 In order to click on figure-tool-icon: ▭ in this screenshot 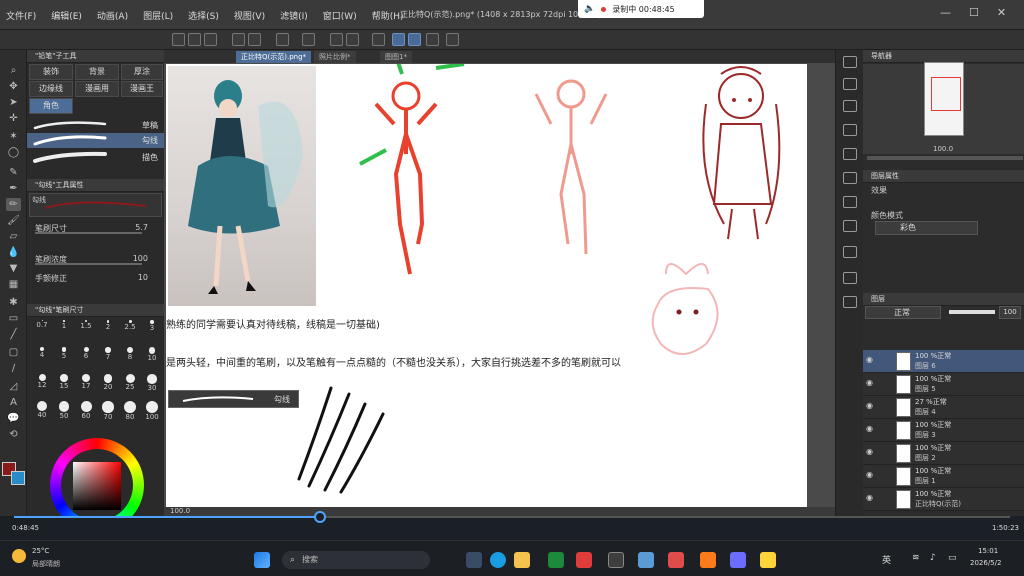, I will do `click(13, 318)`.